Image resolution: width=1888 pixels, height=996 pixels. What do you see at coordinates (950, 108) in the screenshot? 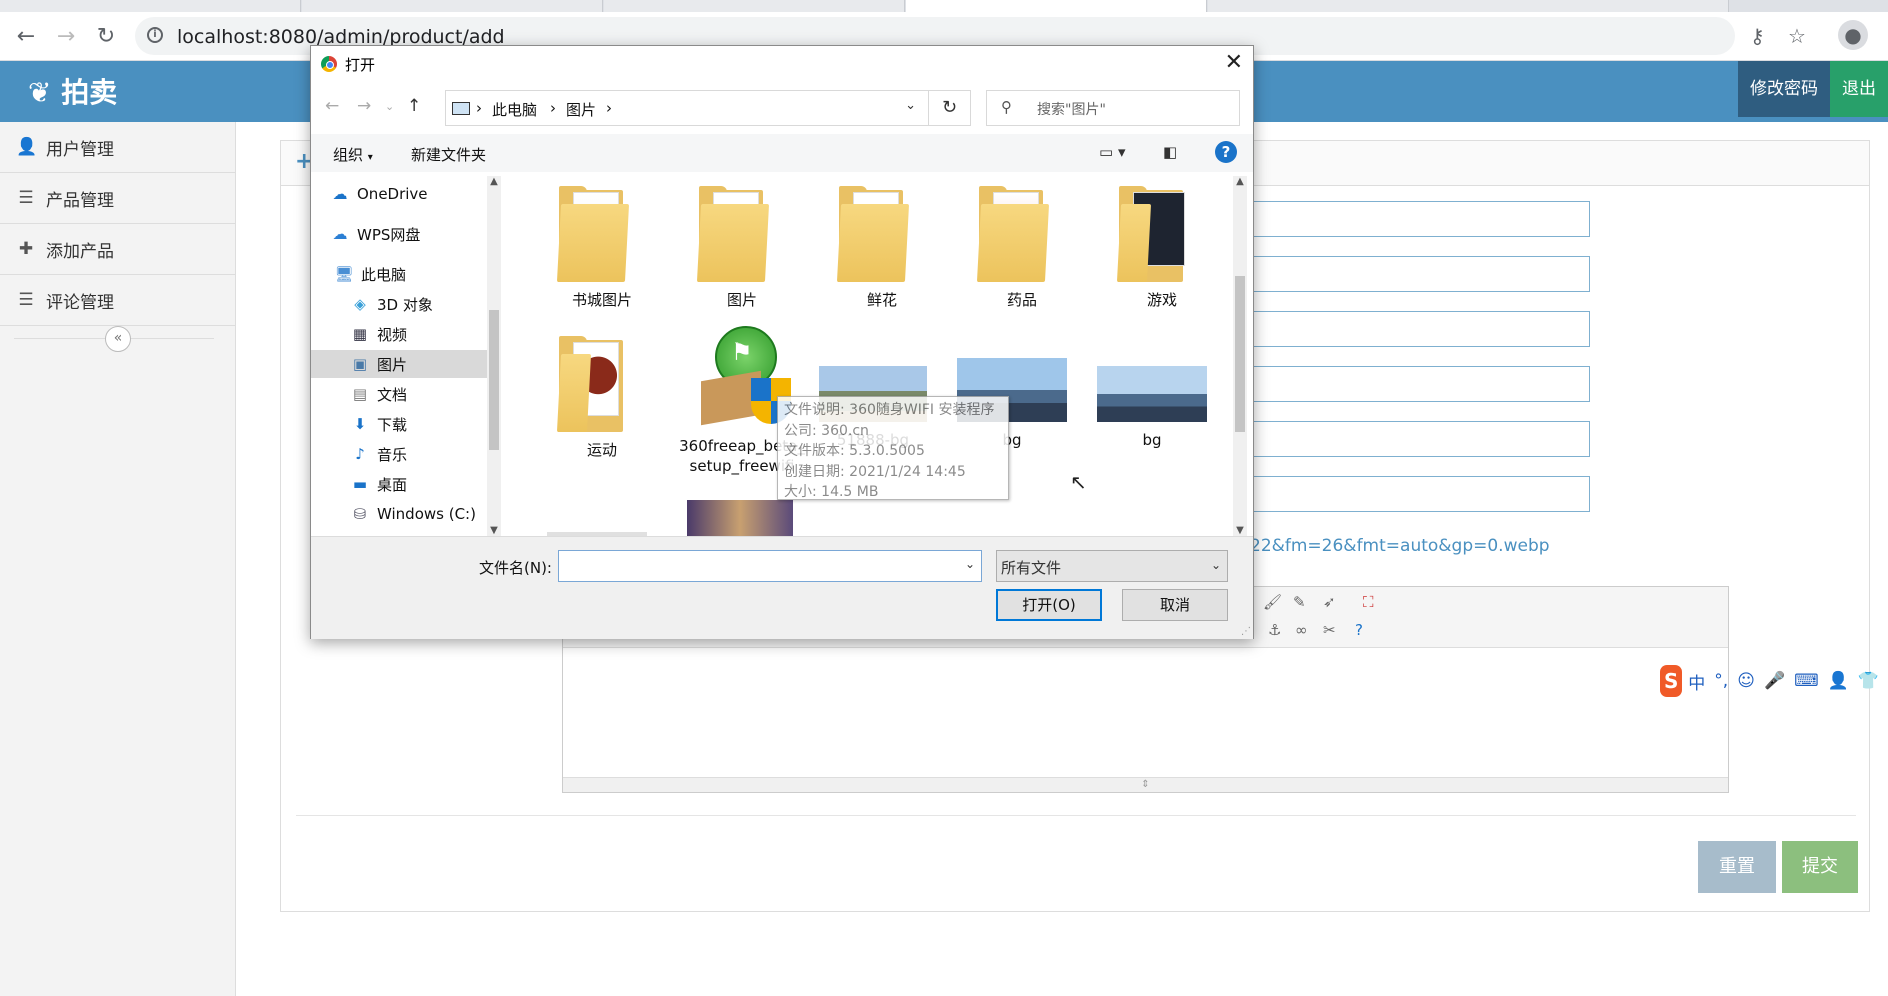
I see `refresh-icon: ↻` at bounding box center [950, 108].